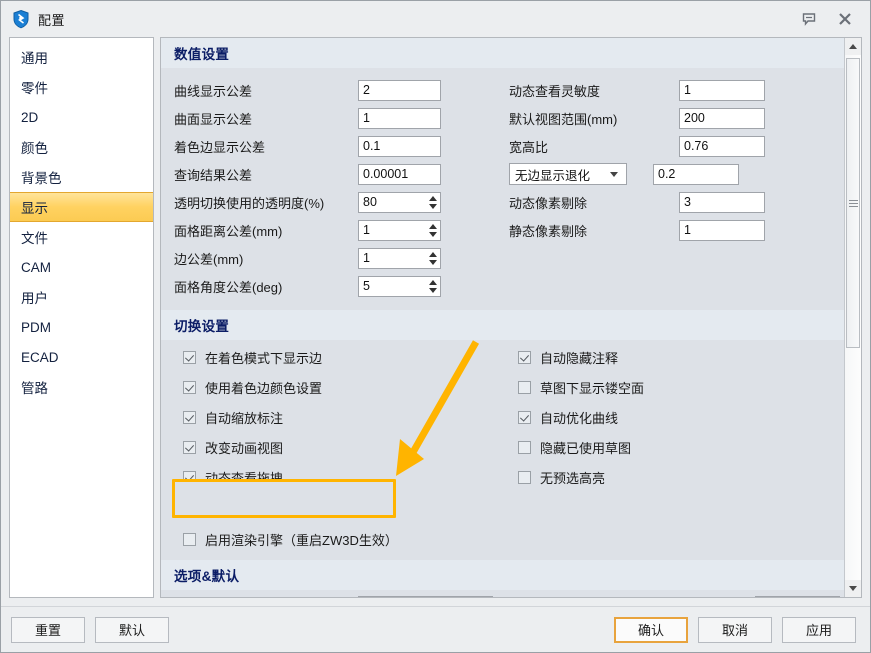 The height and width of the screenshot is (653, 871). Describe the element at coordinates (328, 539) in the screenshot. I see `checkbox-enable-render-engine: 启用渲染引擎（重启ZW3D生效）` at that location.